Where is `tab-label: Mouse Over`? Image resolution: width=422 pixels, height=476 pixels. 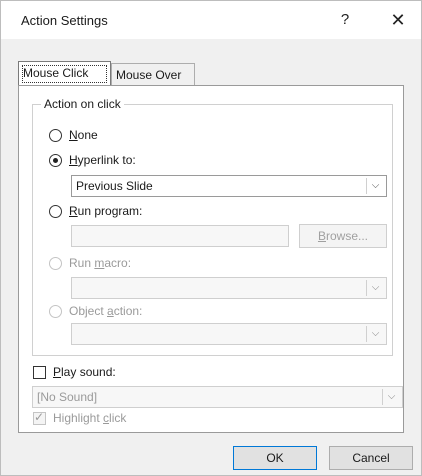 tab-label: Mouse Over is located at coordinates (149, 75).